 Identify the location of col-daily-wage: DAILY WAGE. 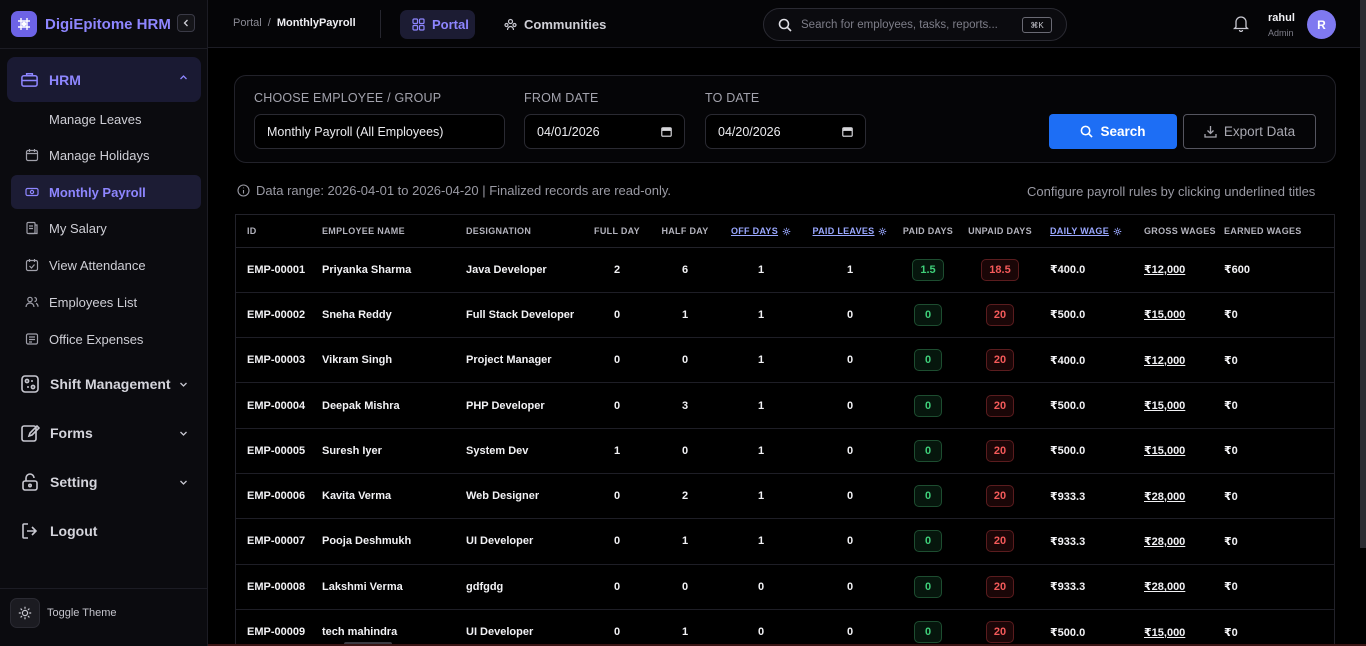
(1079, 231).